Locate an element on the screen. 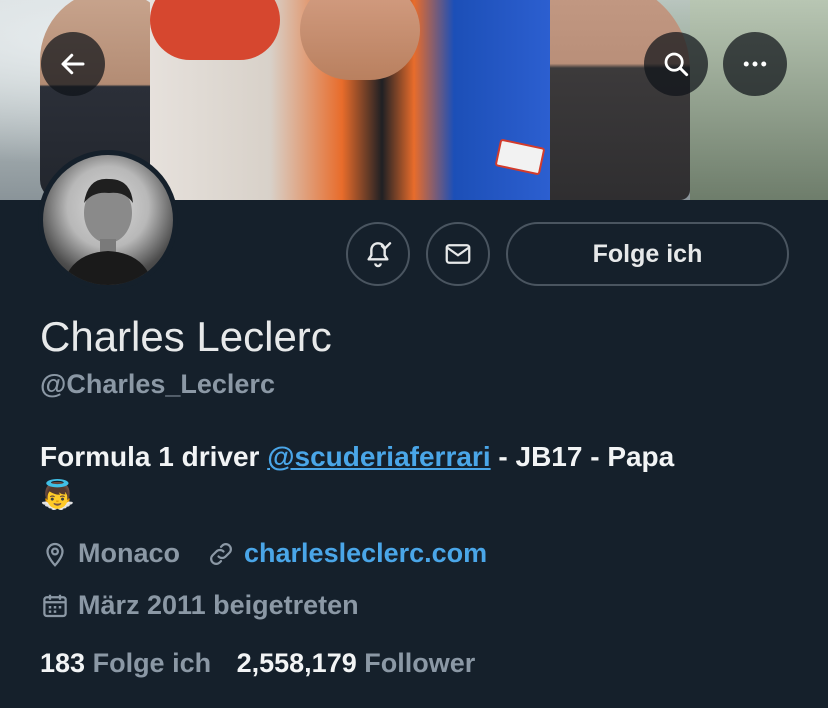 The width and height of the screenshot is (828, 708). more-button is located at coordinates (755, 64).